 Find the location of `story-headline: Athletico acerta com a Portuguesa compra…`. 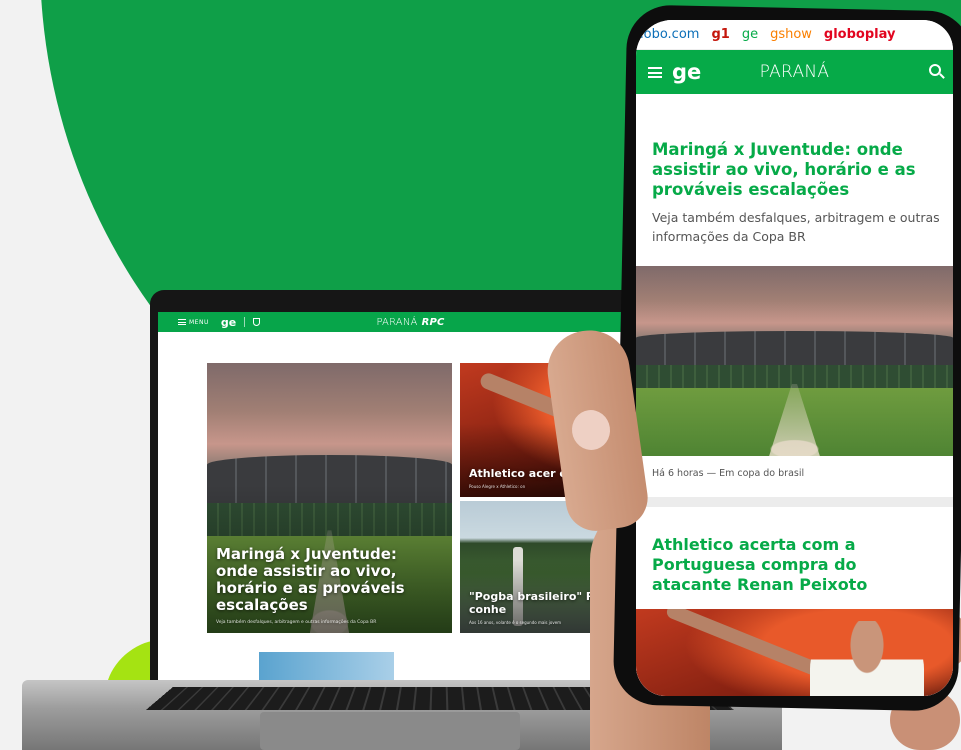

story-headline: Athletico acerta com a Portuguesa compra… is located at coordinates (794, 558).